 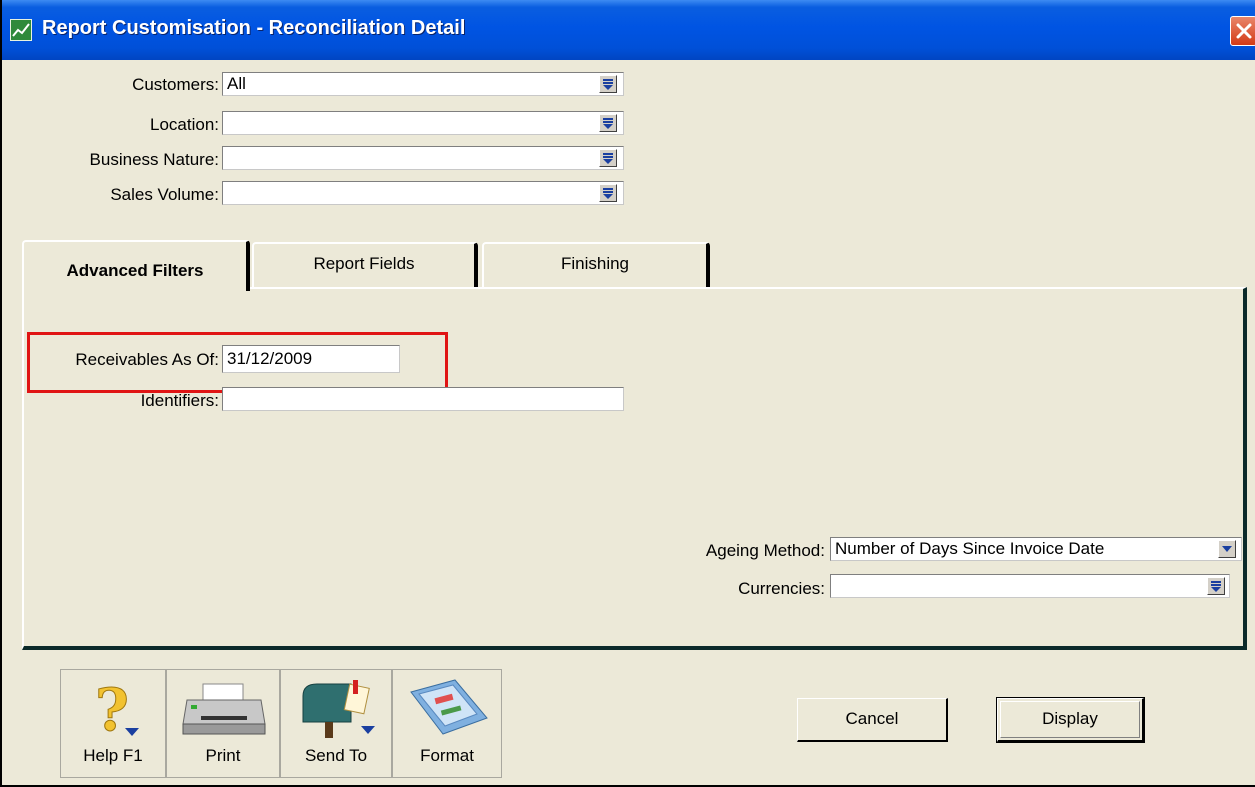 I want to click on chevron-down-icon, so click(x=1227, y=549).